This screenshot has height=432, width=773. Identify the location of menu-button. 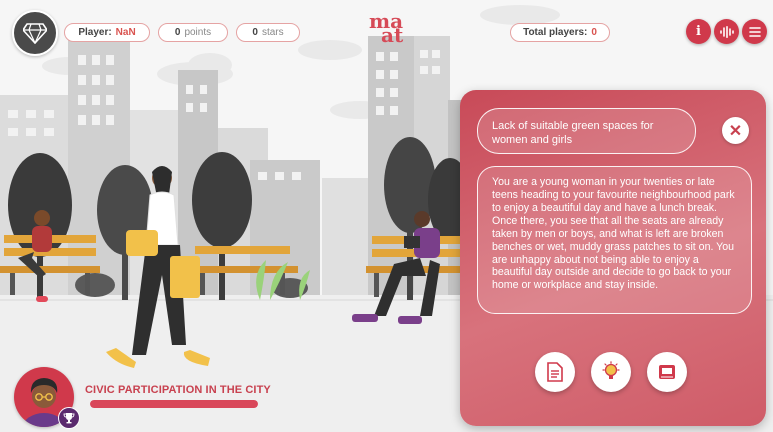
(754, 31).